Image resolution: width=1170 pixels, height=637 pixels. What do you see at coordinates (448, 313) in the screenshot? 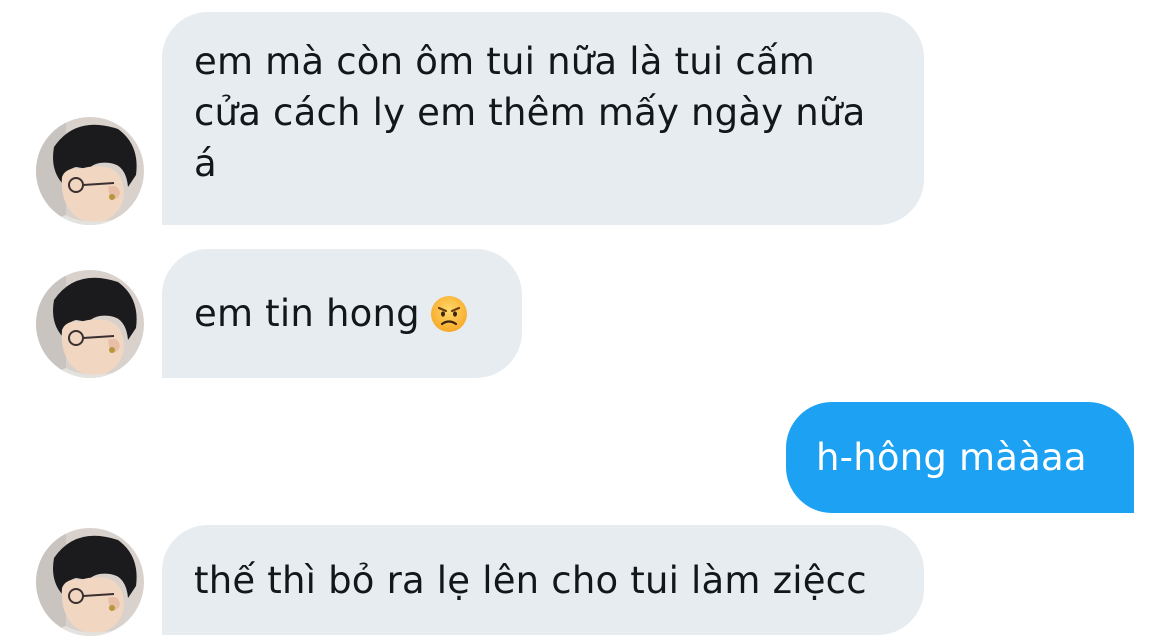
I see `angry-face-icon` at bounding box center [448, 313].